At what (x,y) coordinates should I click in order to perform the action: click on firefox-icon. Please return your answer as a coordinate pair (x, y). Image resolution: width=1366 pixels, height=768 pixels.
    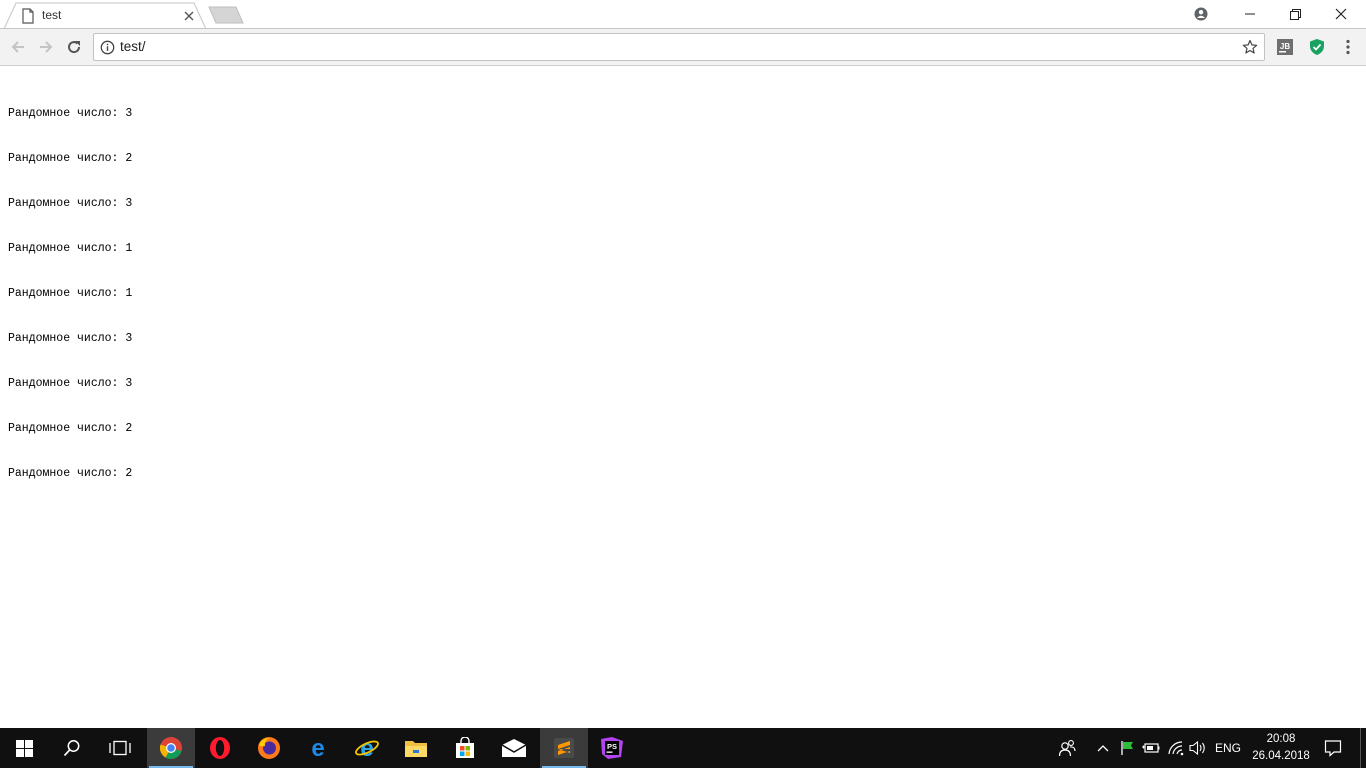
    Looking at the image, I should click on (269, 748).